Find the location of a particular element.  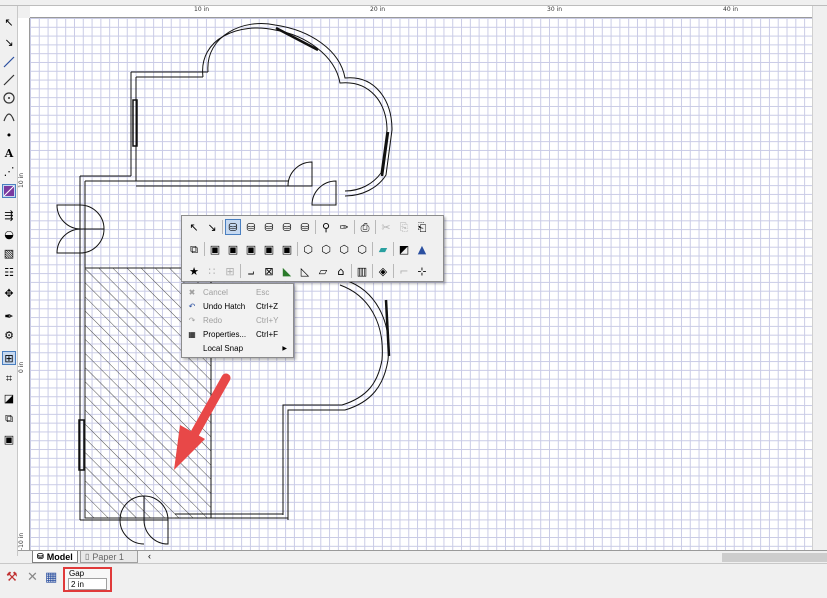

cube-right-icon: ⬡ is located at coordinates (362, 249).